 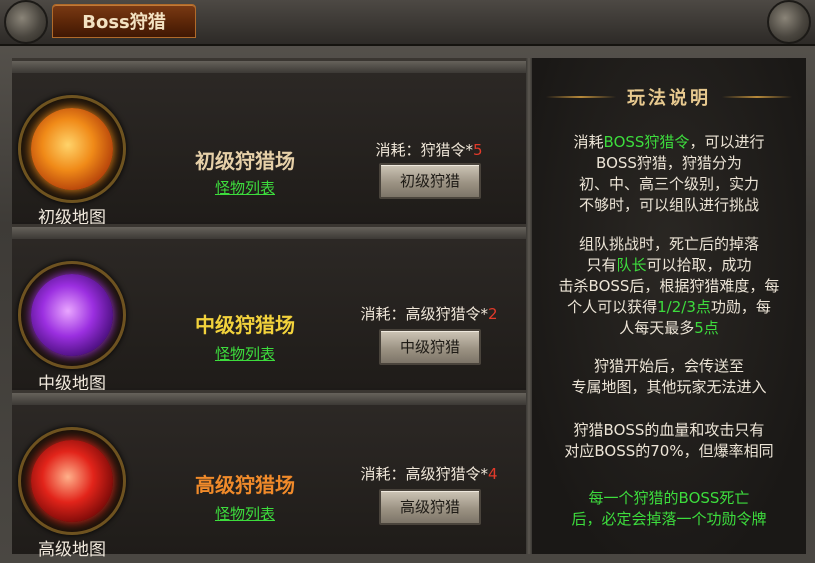 What do you see at coordinates (699, 265) in the screenshot?
I see `rule-text: 可以拾取，成功` at bounding box center [699, 265].